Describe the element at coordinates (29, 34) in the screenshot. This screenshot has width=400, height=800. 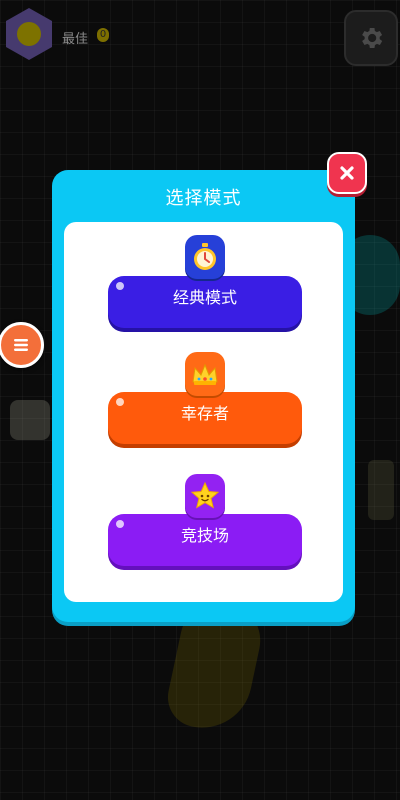
I see `avatar-face` at that location.